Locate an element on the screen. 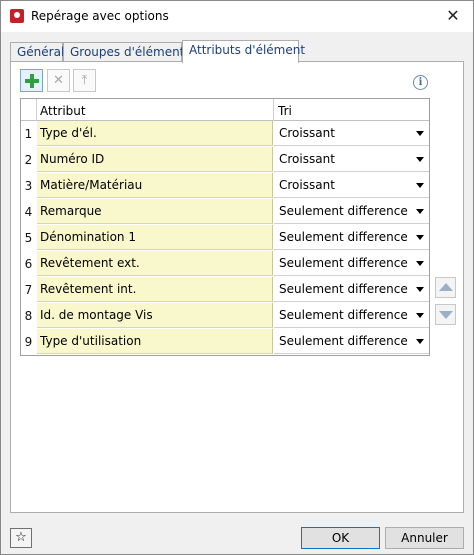 Image resolution: width=474 pixels, height=555 pixels. header-tri: Tri is located at coordinates (285, 111).